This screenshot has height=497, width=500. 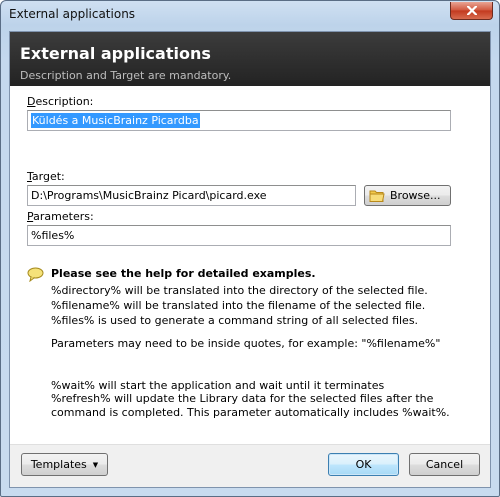 I want to click on parameters-label: Parameters:, so click(x=60, y=216).